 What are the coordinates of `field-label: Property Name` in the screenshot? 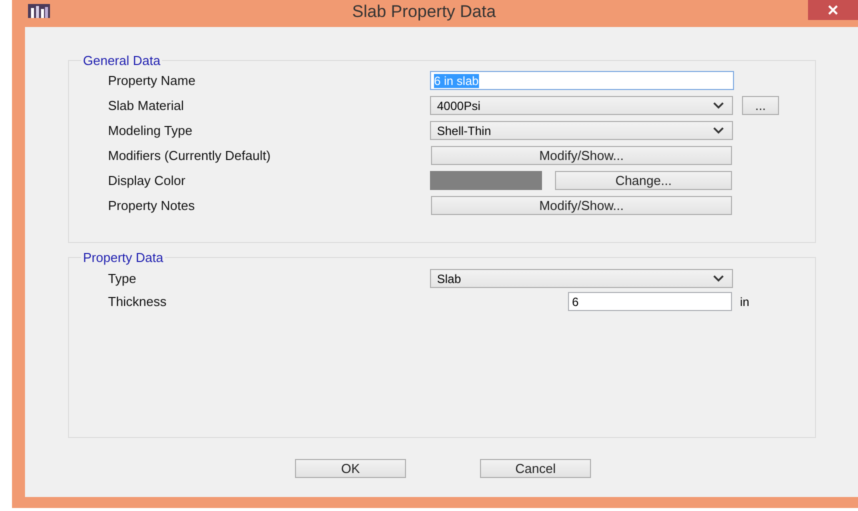 It's located at (152, 80).